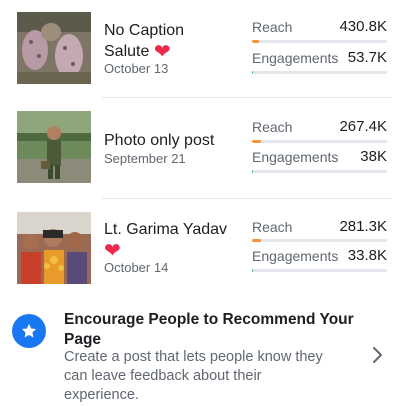 The image size is (405, 406). Describe the element at coordinates (367, 255) in the screenshot. I see `engagements-value: 33.8K` at that location.